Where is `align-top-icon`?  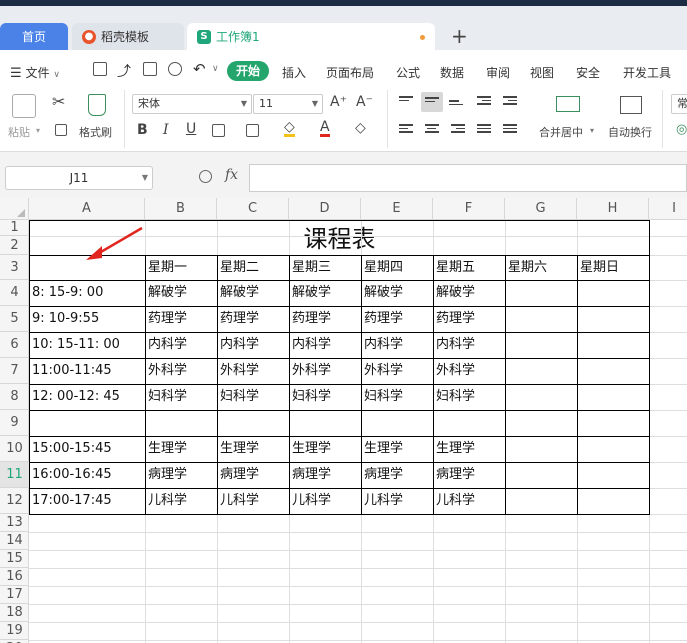
align-top-icon is located at coordinates (406, 102).